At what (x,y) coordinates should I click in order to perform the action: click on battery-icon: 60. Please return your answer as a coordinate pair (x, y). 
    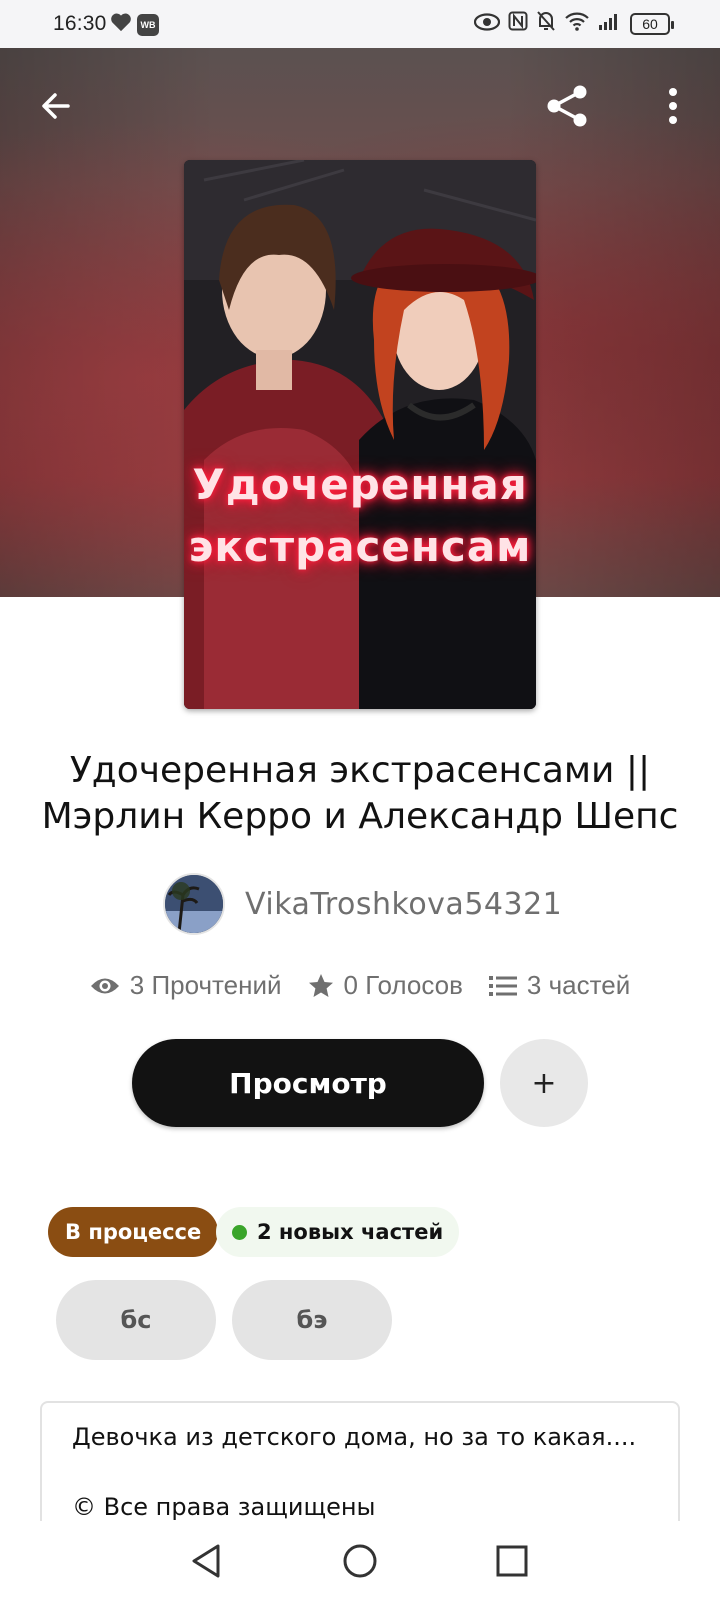
    Looking at the image, I should click on (652, 23).